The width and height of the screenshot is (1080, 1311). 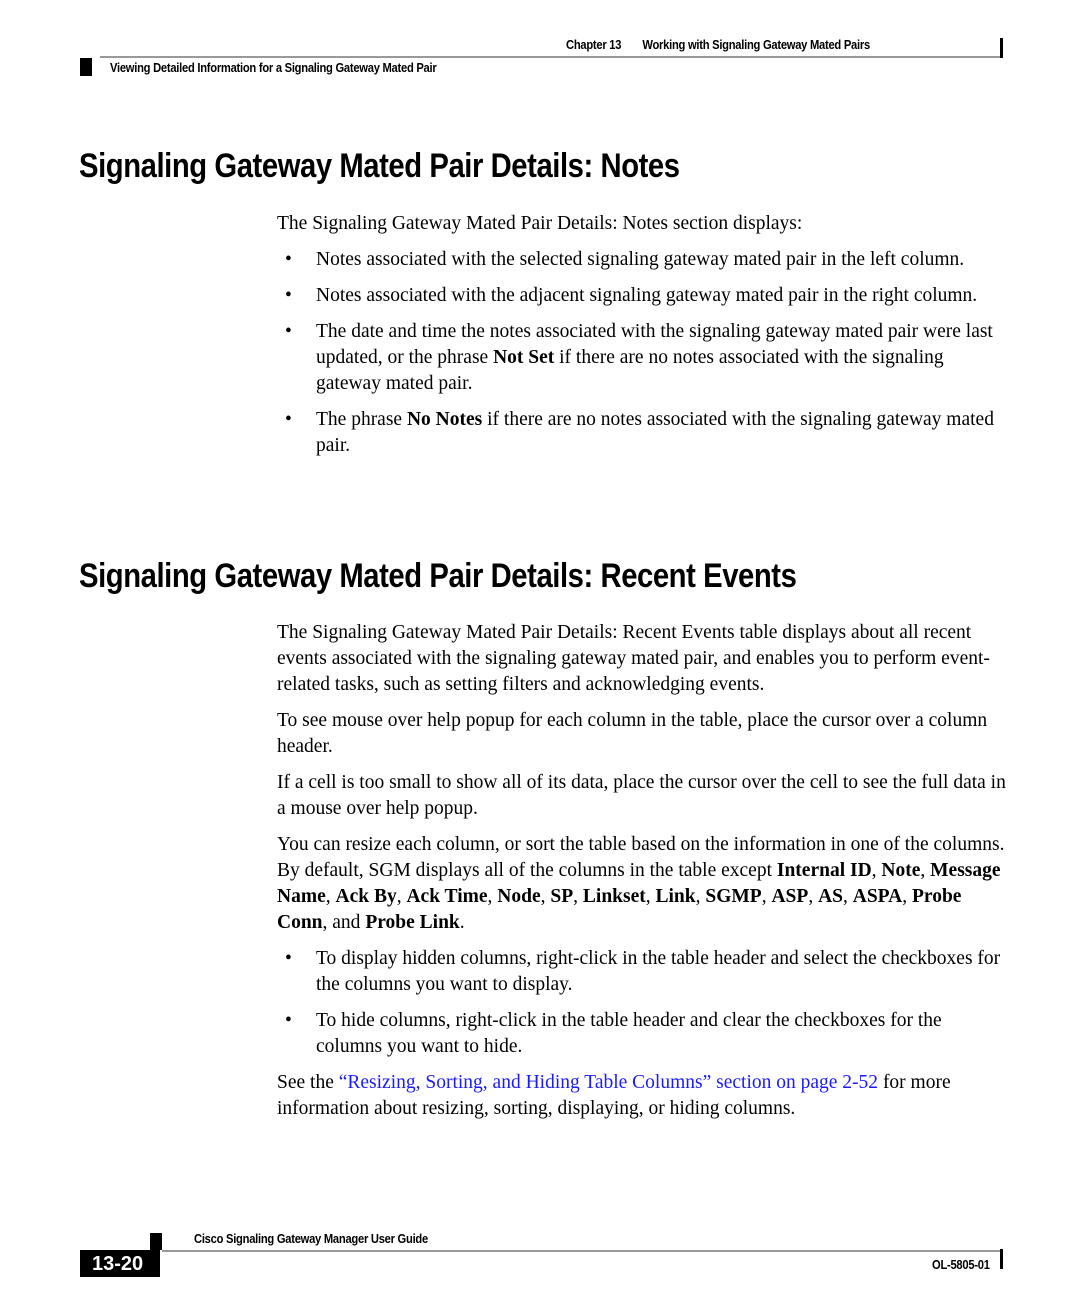 I want to click on hidden-column-name: Node, so click(x=519, y=896).